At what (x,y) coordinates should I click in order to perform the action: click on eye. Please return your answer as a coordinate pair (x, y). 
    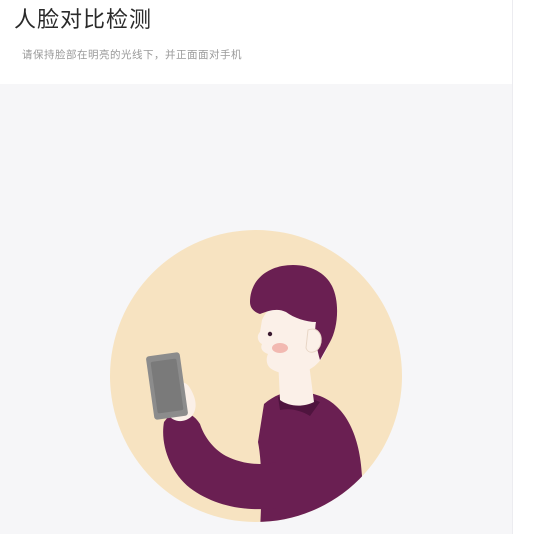
    Looking at the image, I should click on (270, 334).